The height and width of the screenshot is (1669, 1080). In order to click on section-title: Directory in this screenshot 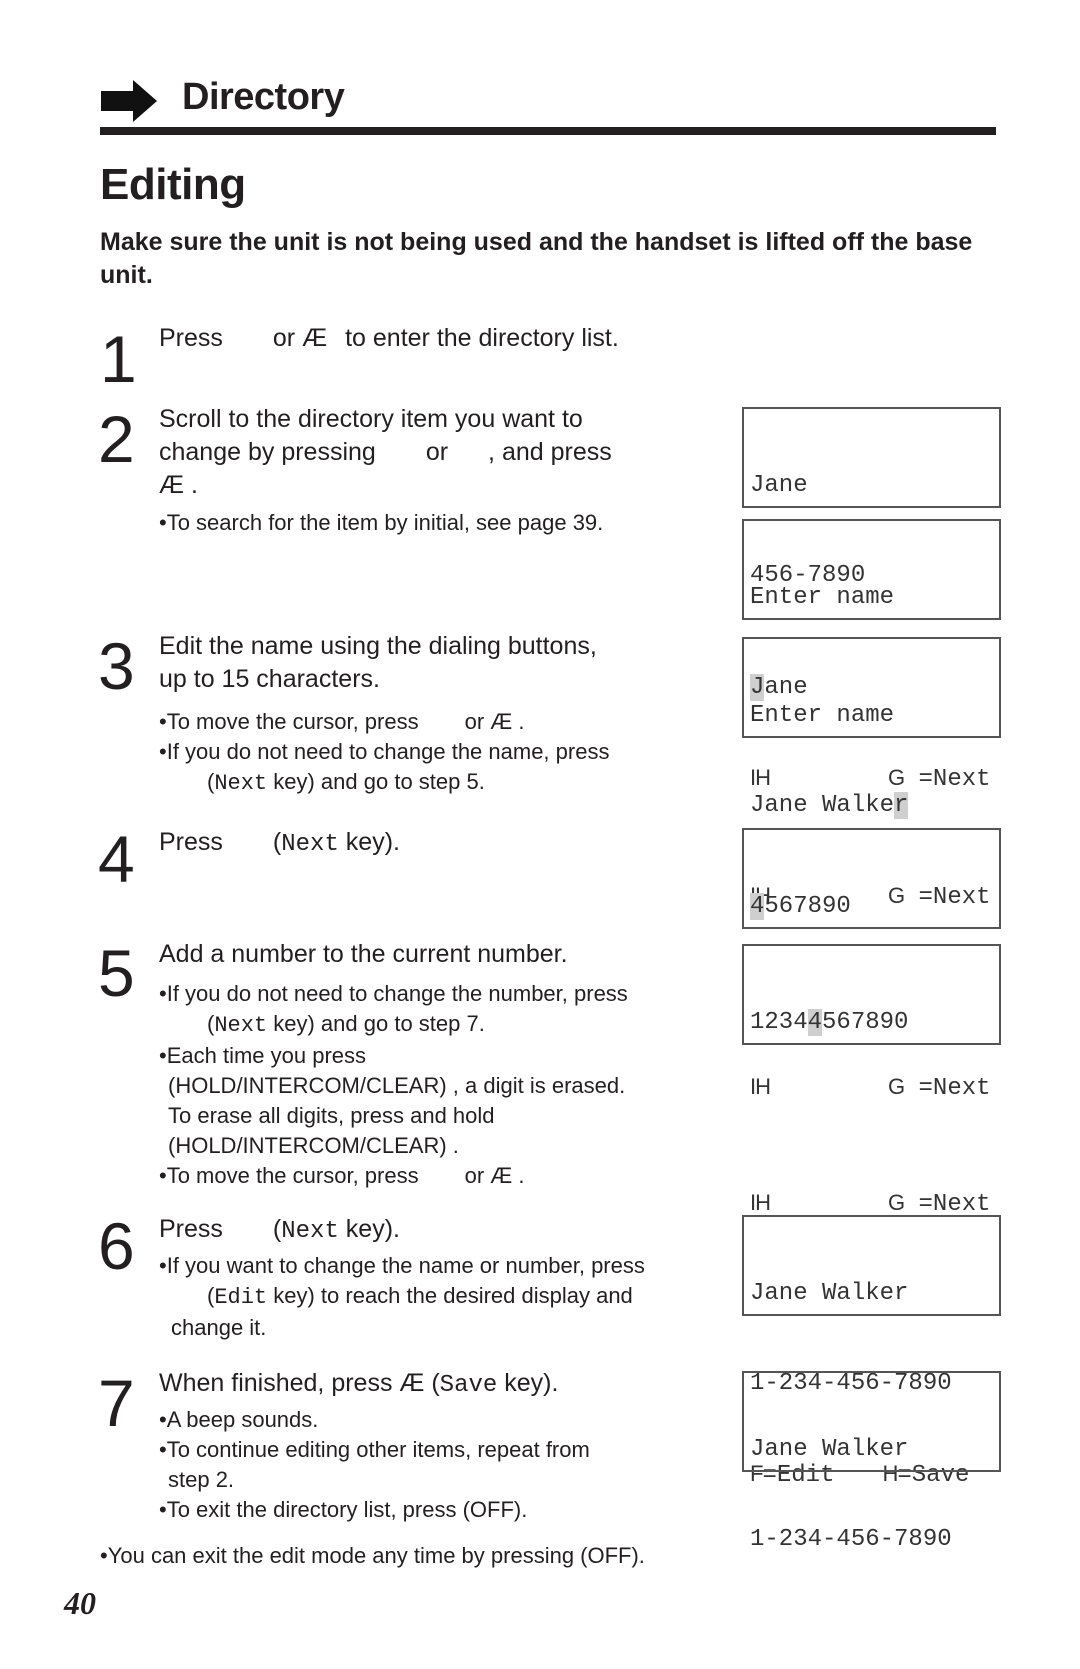, I will do `click(263, 97)`.